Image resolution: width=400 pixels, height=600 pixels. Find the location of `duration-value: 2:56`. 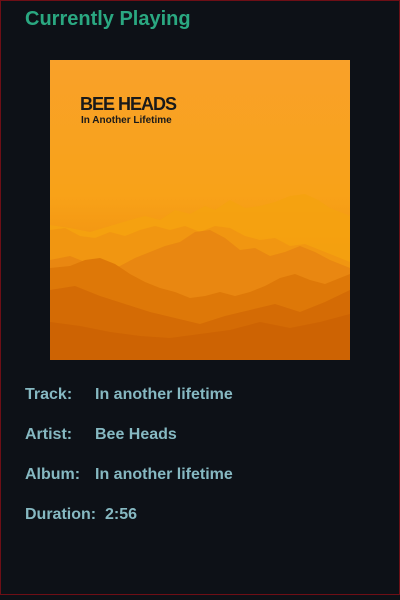

duration-value: 2:56 is located at coordinates (121, 514).